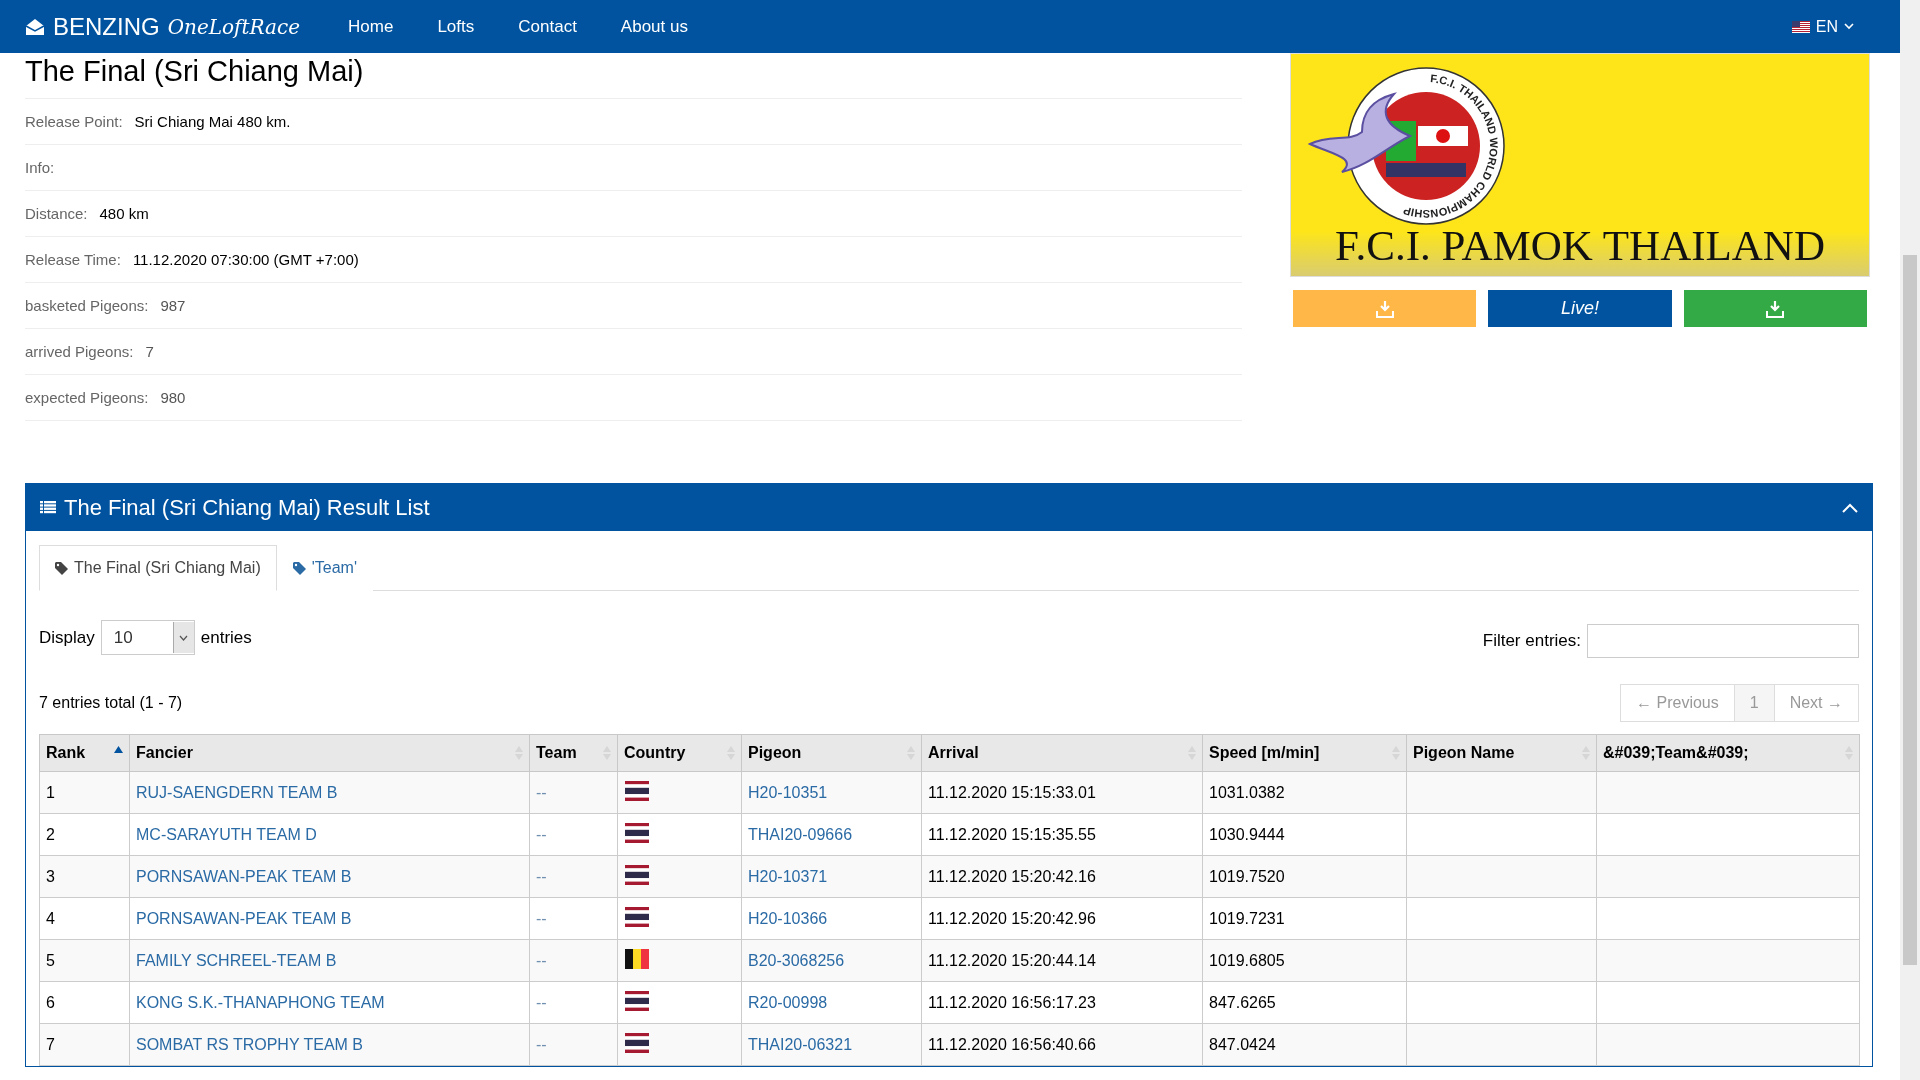  What do you see at coordinates (456, 26) in the screenshot?
I see `nav-link: Lofts` at bounding box center [456, 26].